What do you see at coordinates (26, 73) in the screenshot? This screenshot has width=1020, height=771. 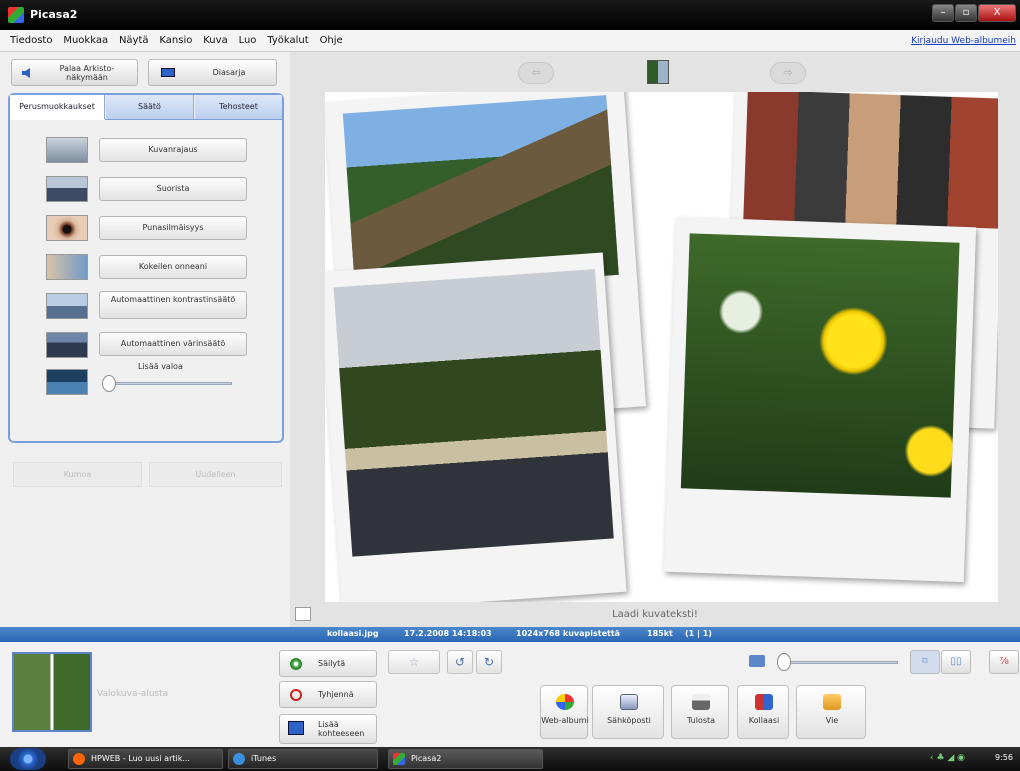 I see `arrow-left-icon` at bounding box center [26, 73].